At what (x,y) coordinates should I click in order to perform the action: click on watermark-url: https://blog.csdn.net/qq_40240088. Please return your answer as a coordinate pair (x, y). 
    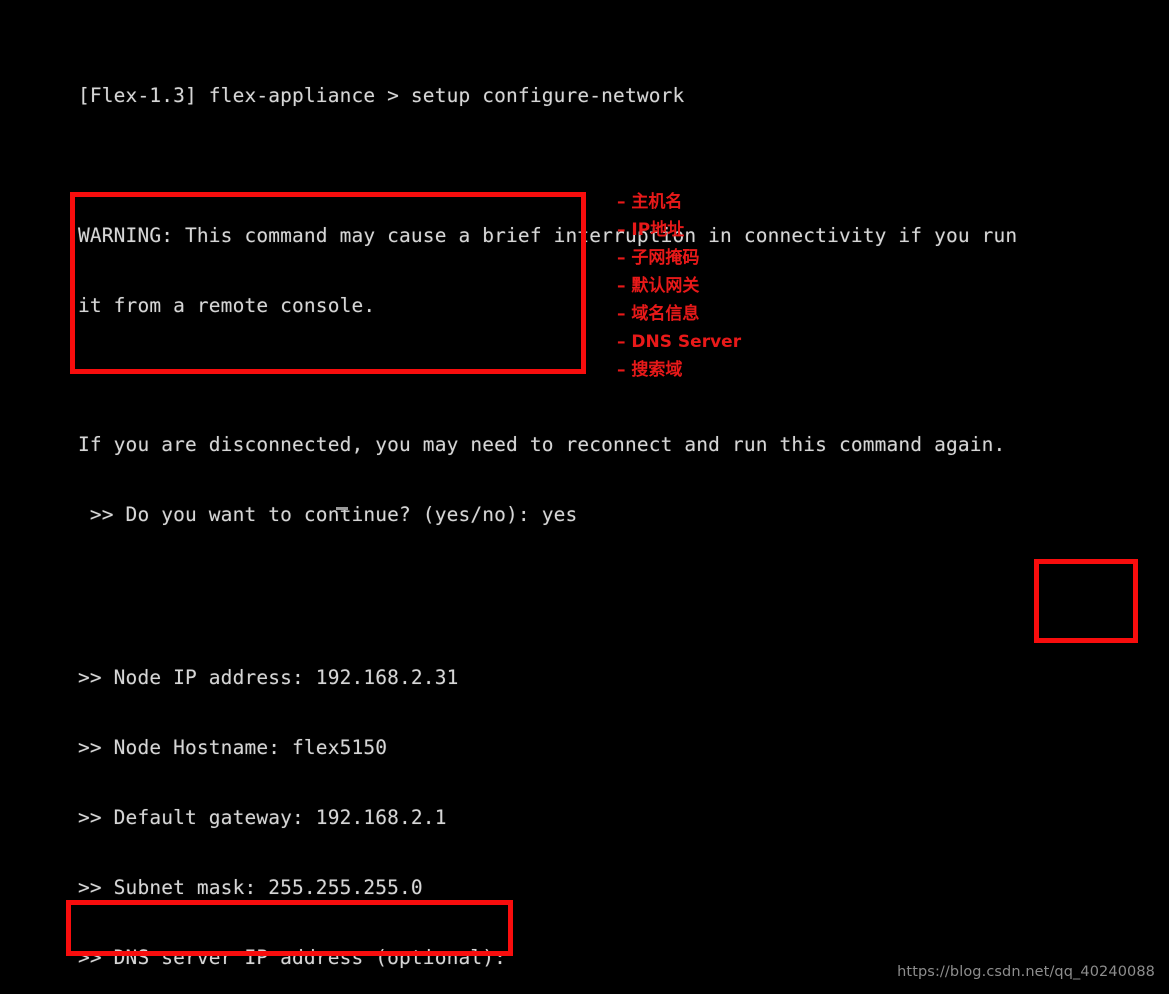
    Looking at the image, I should click on (1026, 972).